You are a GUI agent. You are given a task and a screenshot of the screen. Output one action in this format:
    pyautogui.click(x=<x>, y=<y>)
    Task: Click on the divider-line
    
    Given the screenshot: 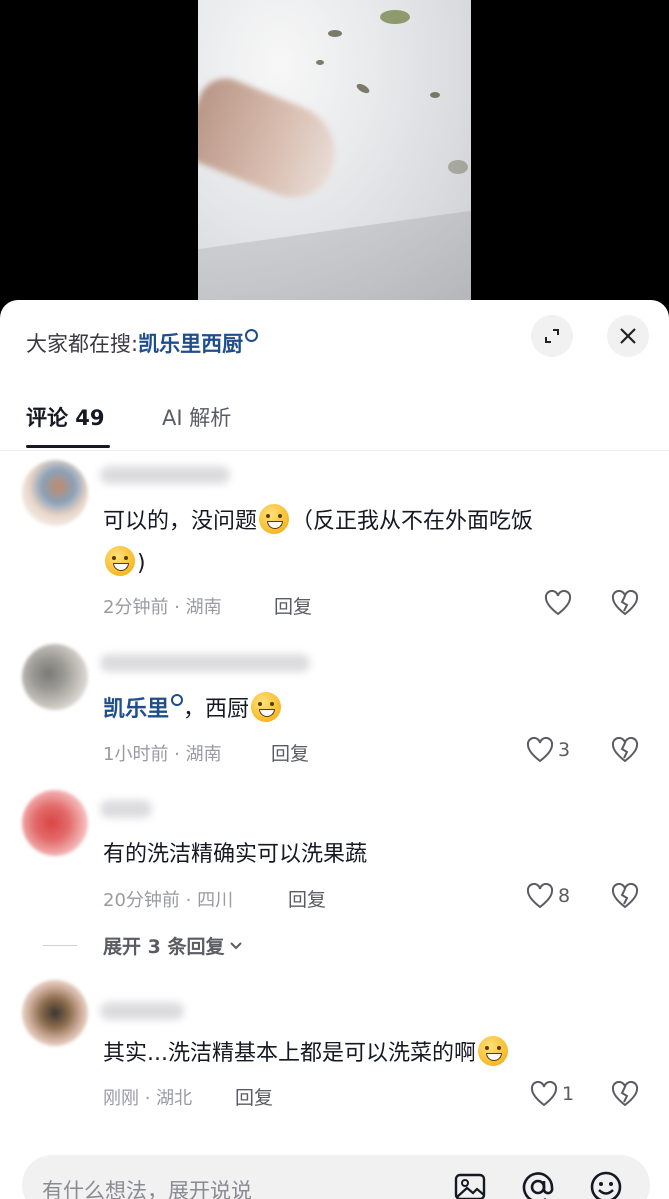 What is the action you would take?
    pyautogui.click(x=60, y=945)
    